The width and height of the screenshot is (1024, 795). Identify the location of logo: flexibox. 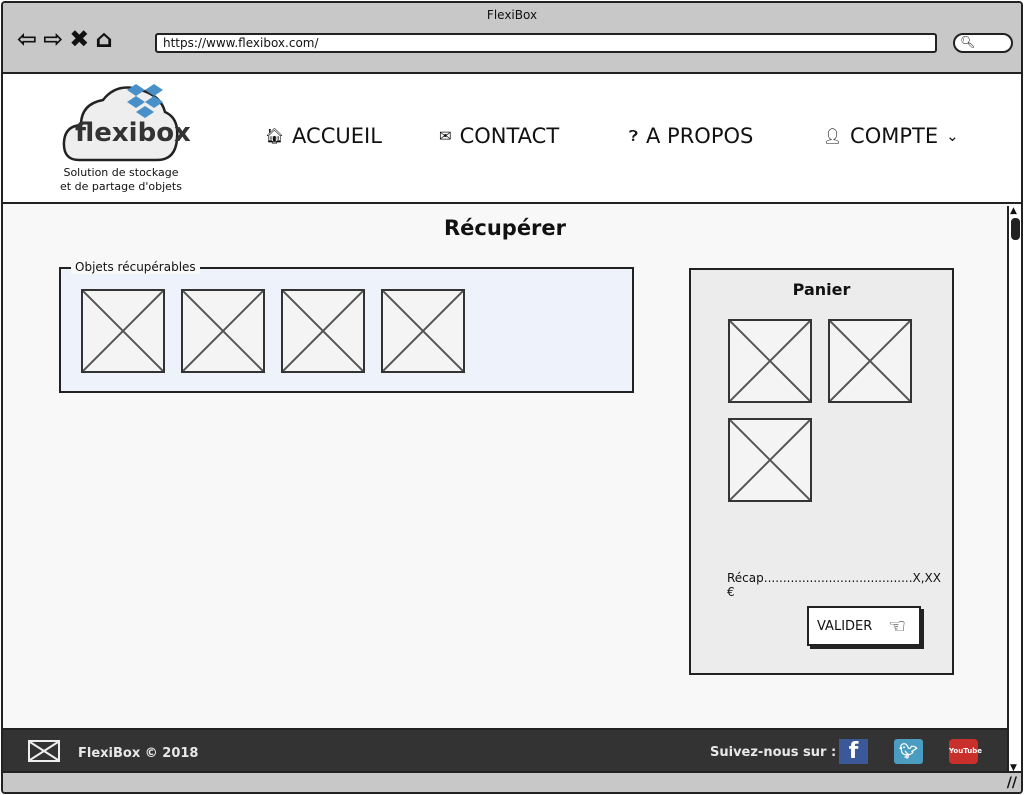
(126, 126).